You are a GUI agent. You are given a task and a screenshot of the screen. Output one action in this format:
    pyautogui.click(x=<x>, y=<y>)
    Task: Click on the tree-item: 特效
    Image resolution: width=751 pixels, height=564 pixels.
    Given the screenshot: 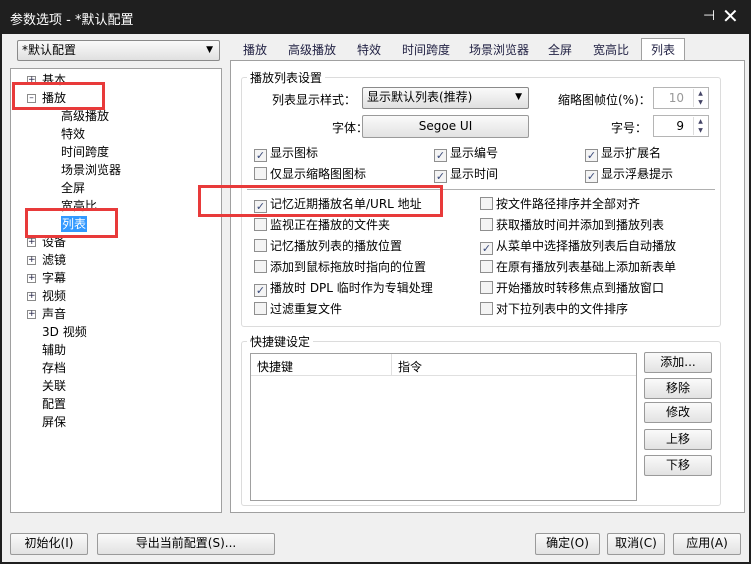 What is the action you would take?
    pyautogui.click(x=73, y=134)
    